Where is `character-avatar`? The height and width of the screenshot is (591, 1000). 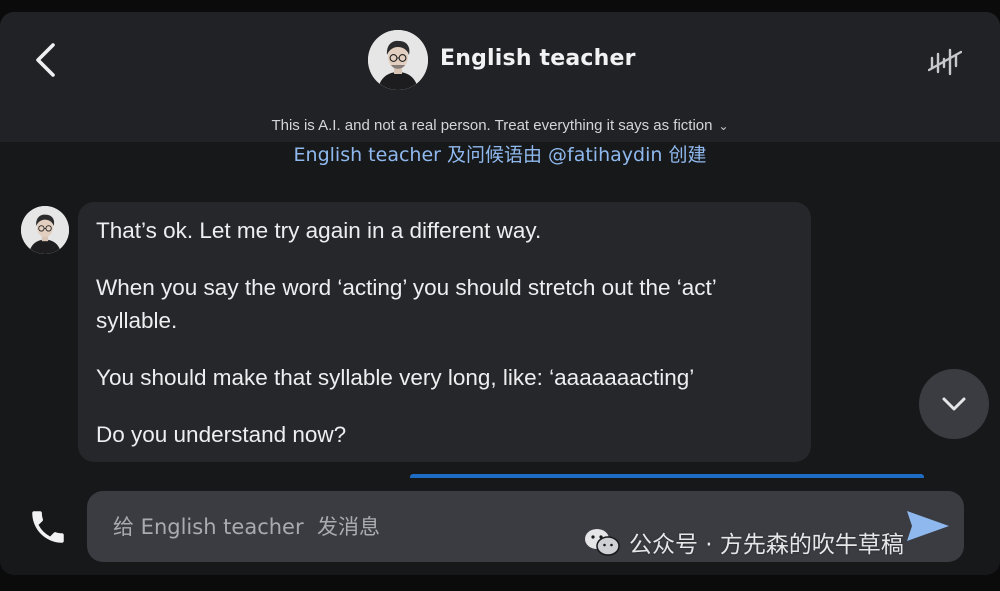
character-avatar is located at coordinates (398, 60).